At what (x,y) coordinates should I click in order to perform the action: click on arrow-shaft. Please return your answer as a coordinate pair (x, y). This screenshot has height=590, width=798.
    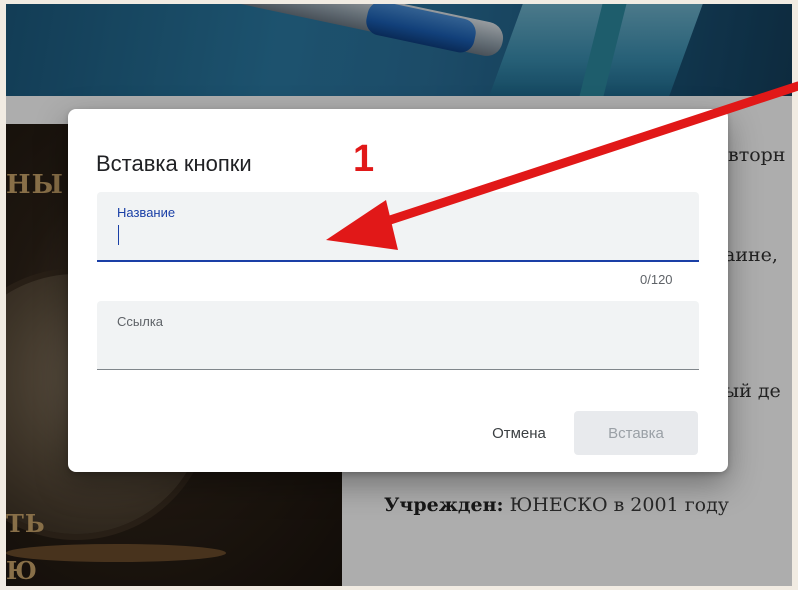
    Looking at the image, I should click on (582, 156).